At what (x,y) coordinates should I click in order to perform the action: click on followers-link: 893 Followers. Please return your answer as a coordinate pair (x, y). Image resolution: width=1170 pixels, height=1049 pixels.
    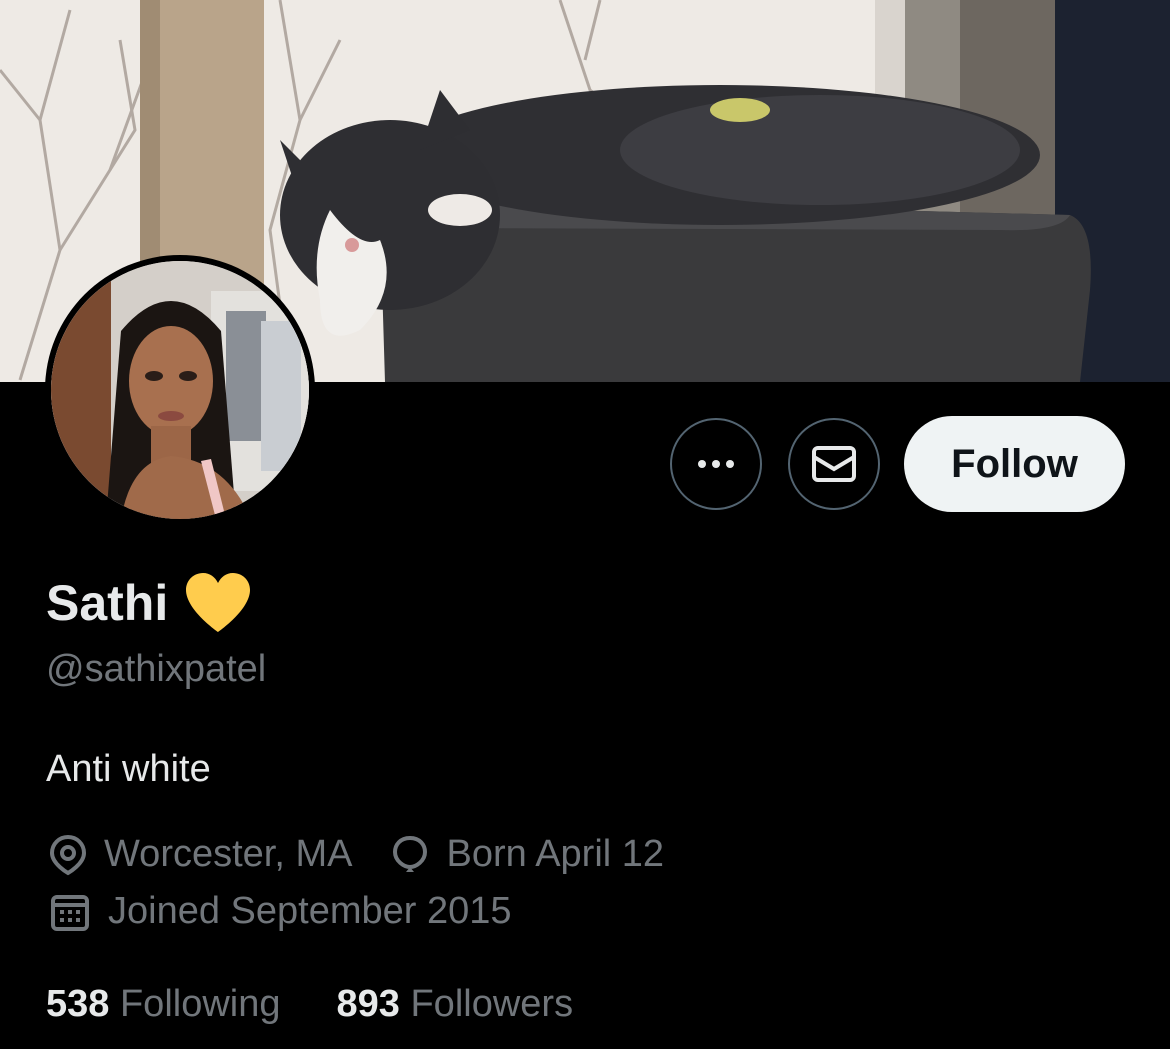
    Looking at the image, I should click on (455, 1004).